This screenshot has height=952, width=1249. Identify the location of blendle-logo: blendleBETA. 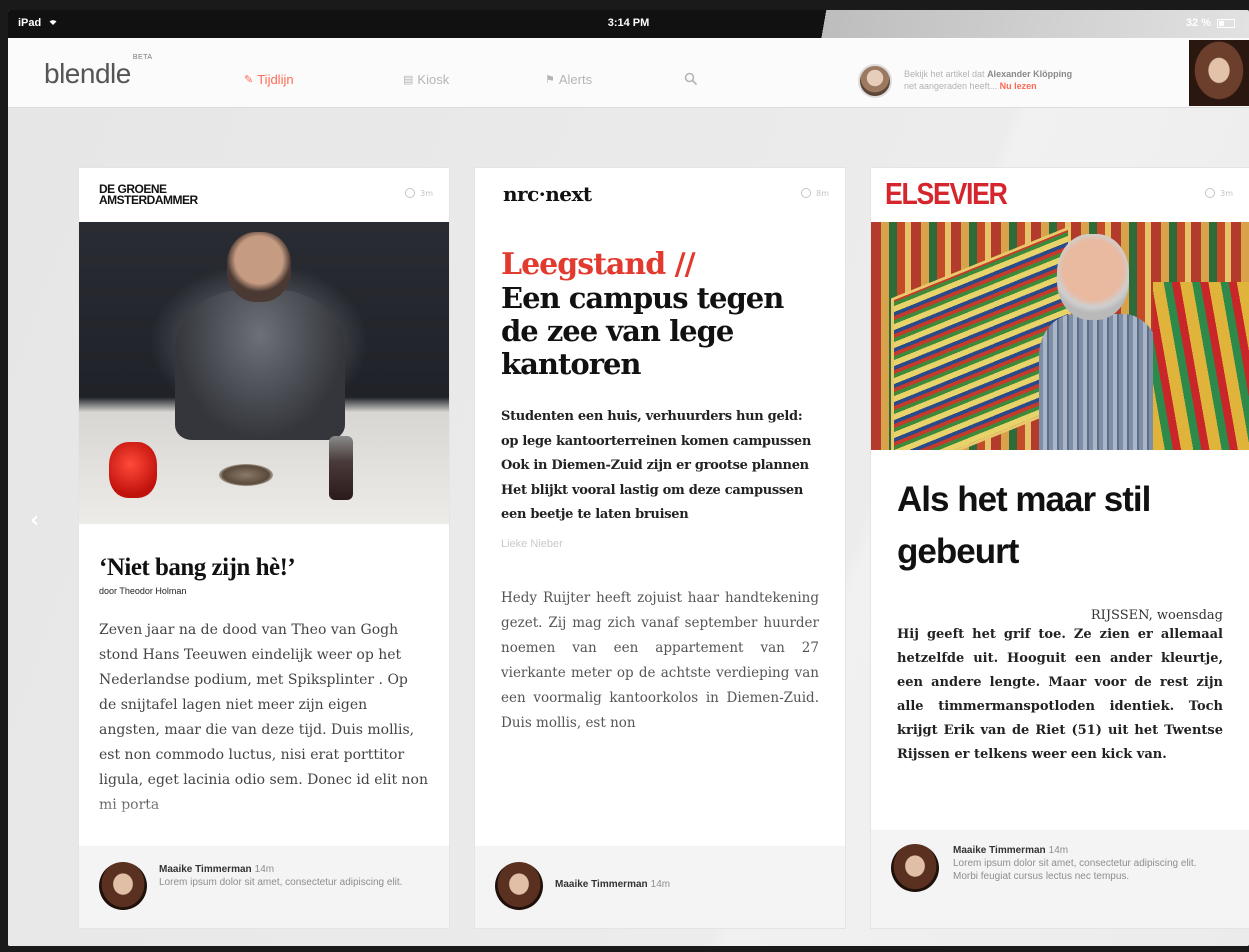
(98, 72).